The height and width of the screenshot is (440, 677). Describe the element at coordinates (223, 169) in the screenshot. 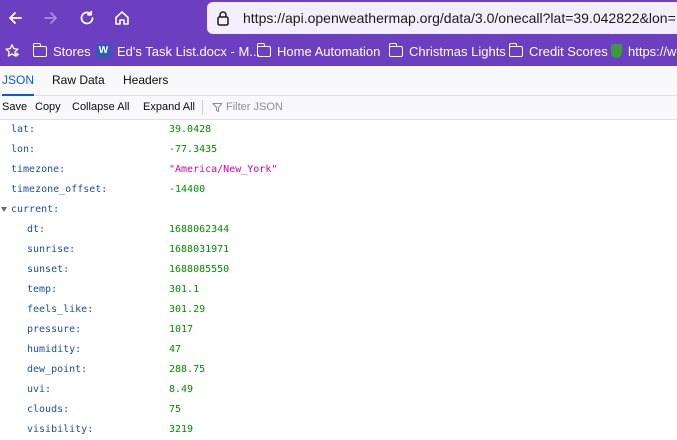

I see `json-value: "America/New_York"` at that location.